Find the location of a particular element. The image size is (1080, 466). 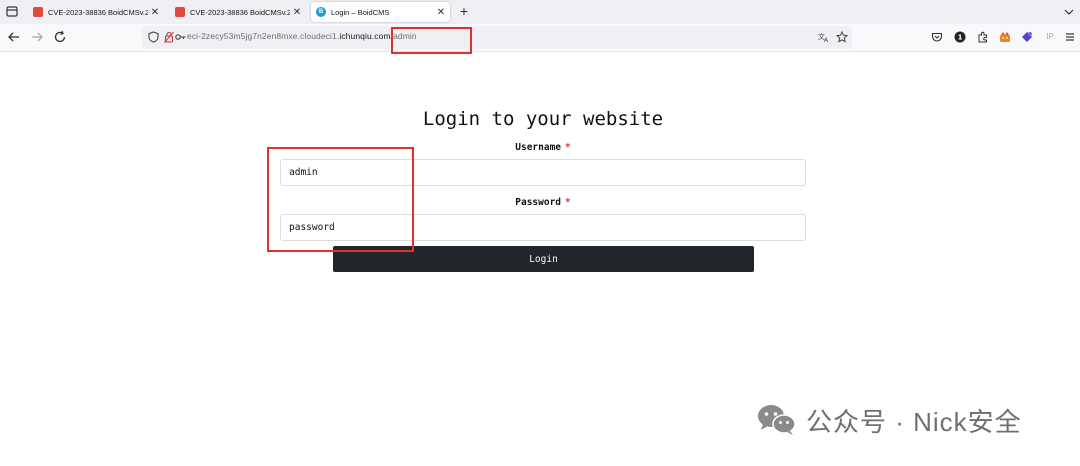

translate-icon: 文 A is located at coordinates (824, 37).